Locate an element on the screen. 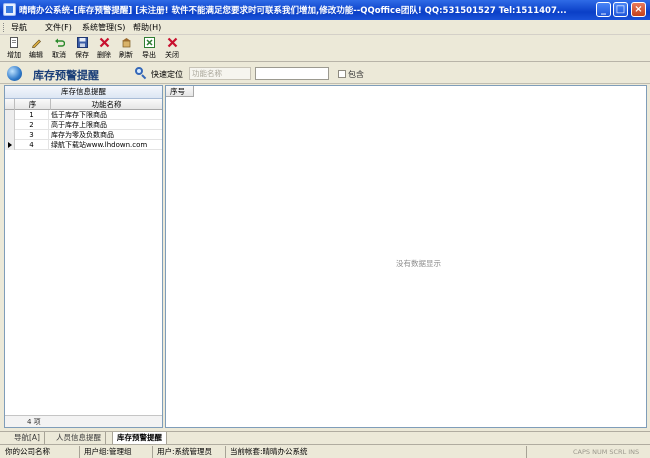 Image resolution: width=650 pixels, height=458 pixels. tab-navigation: 导航[A] is located at coordinates (27, 438).